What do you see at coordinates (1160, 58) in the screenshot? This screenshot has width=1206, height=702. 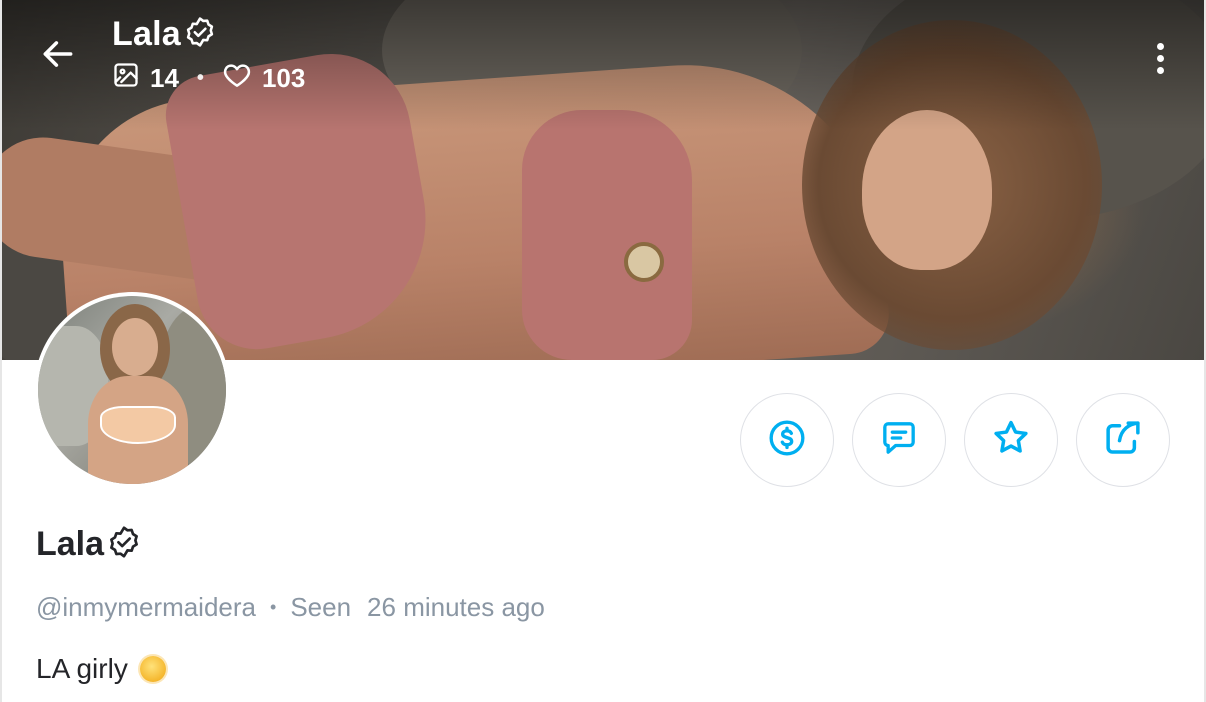 I see `more-options-button` at bounding box center [1160, 58].